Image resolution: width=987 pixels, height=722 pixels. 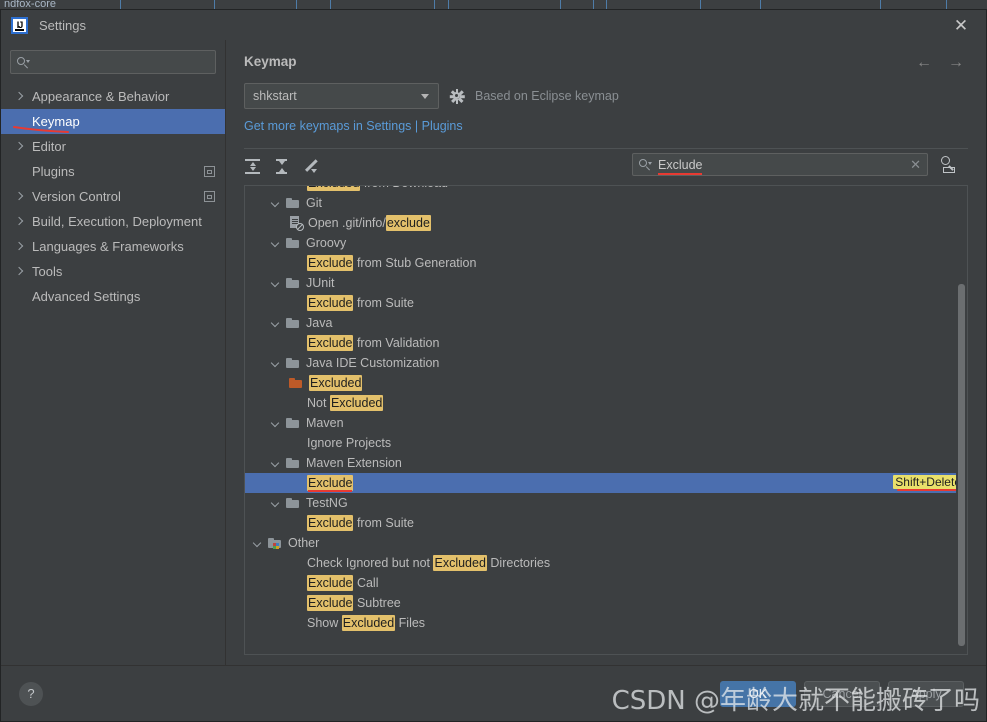 I want to click on sidebar-item-label: Editor, so click(x=49, y=146).